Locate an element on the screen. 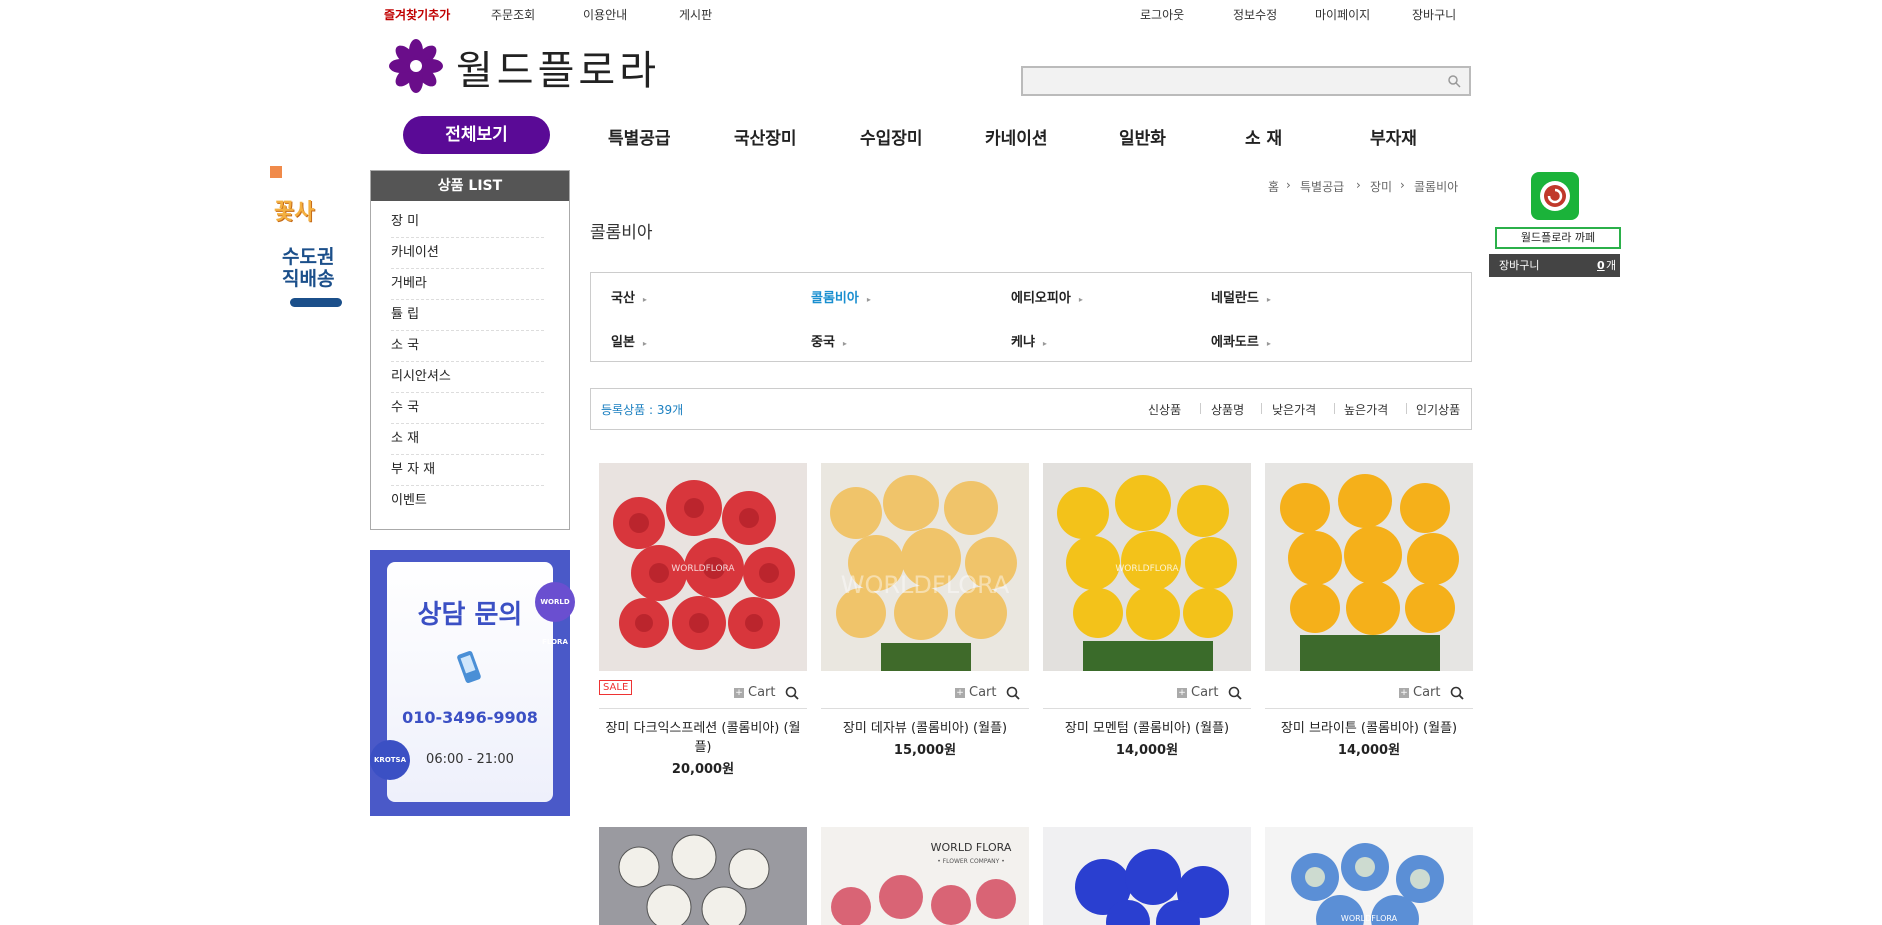 This screenshot has width=1882, height=925. nav-all-button: 전체보기 is located at coordinates (476, 135).